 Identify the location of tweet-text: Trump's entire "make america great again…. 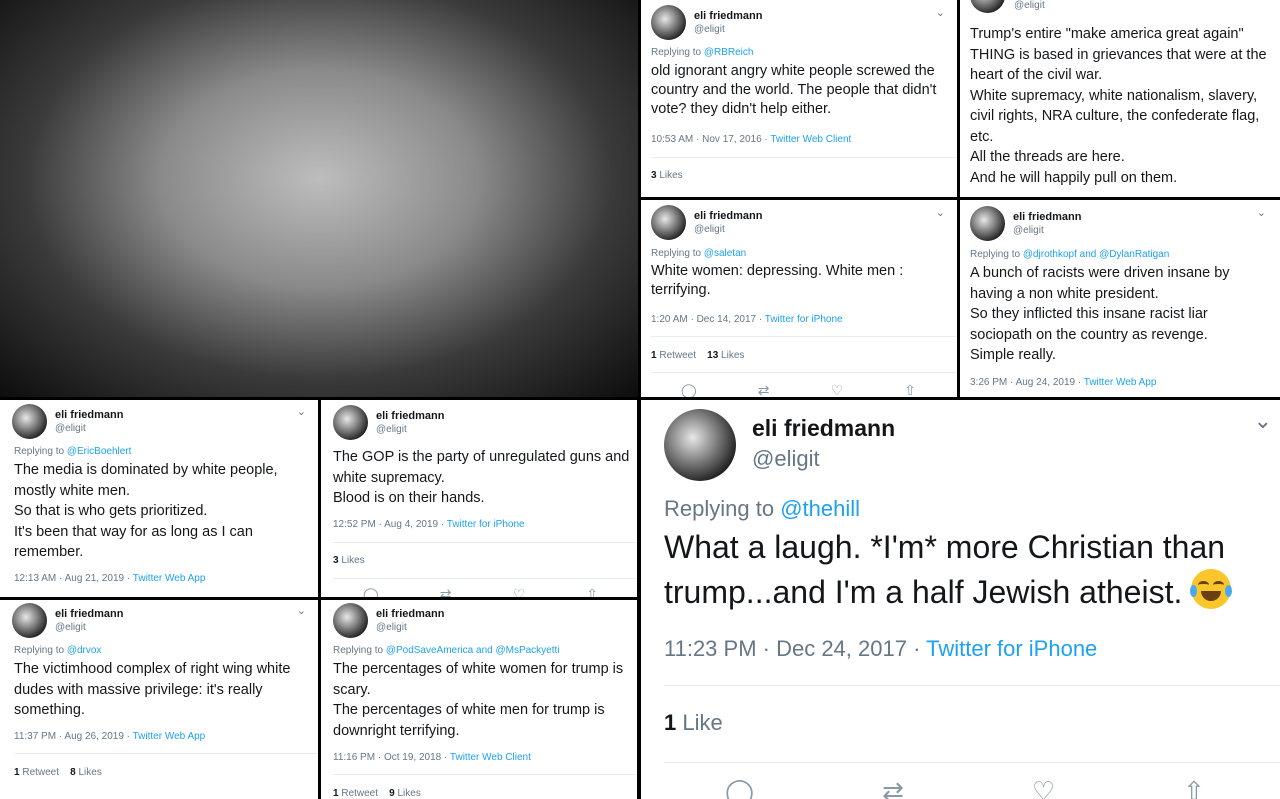
(1118, 106).